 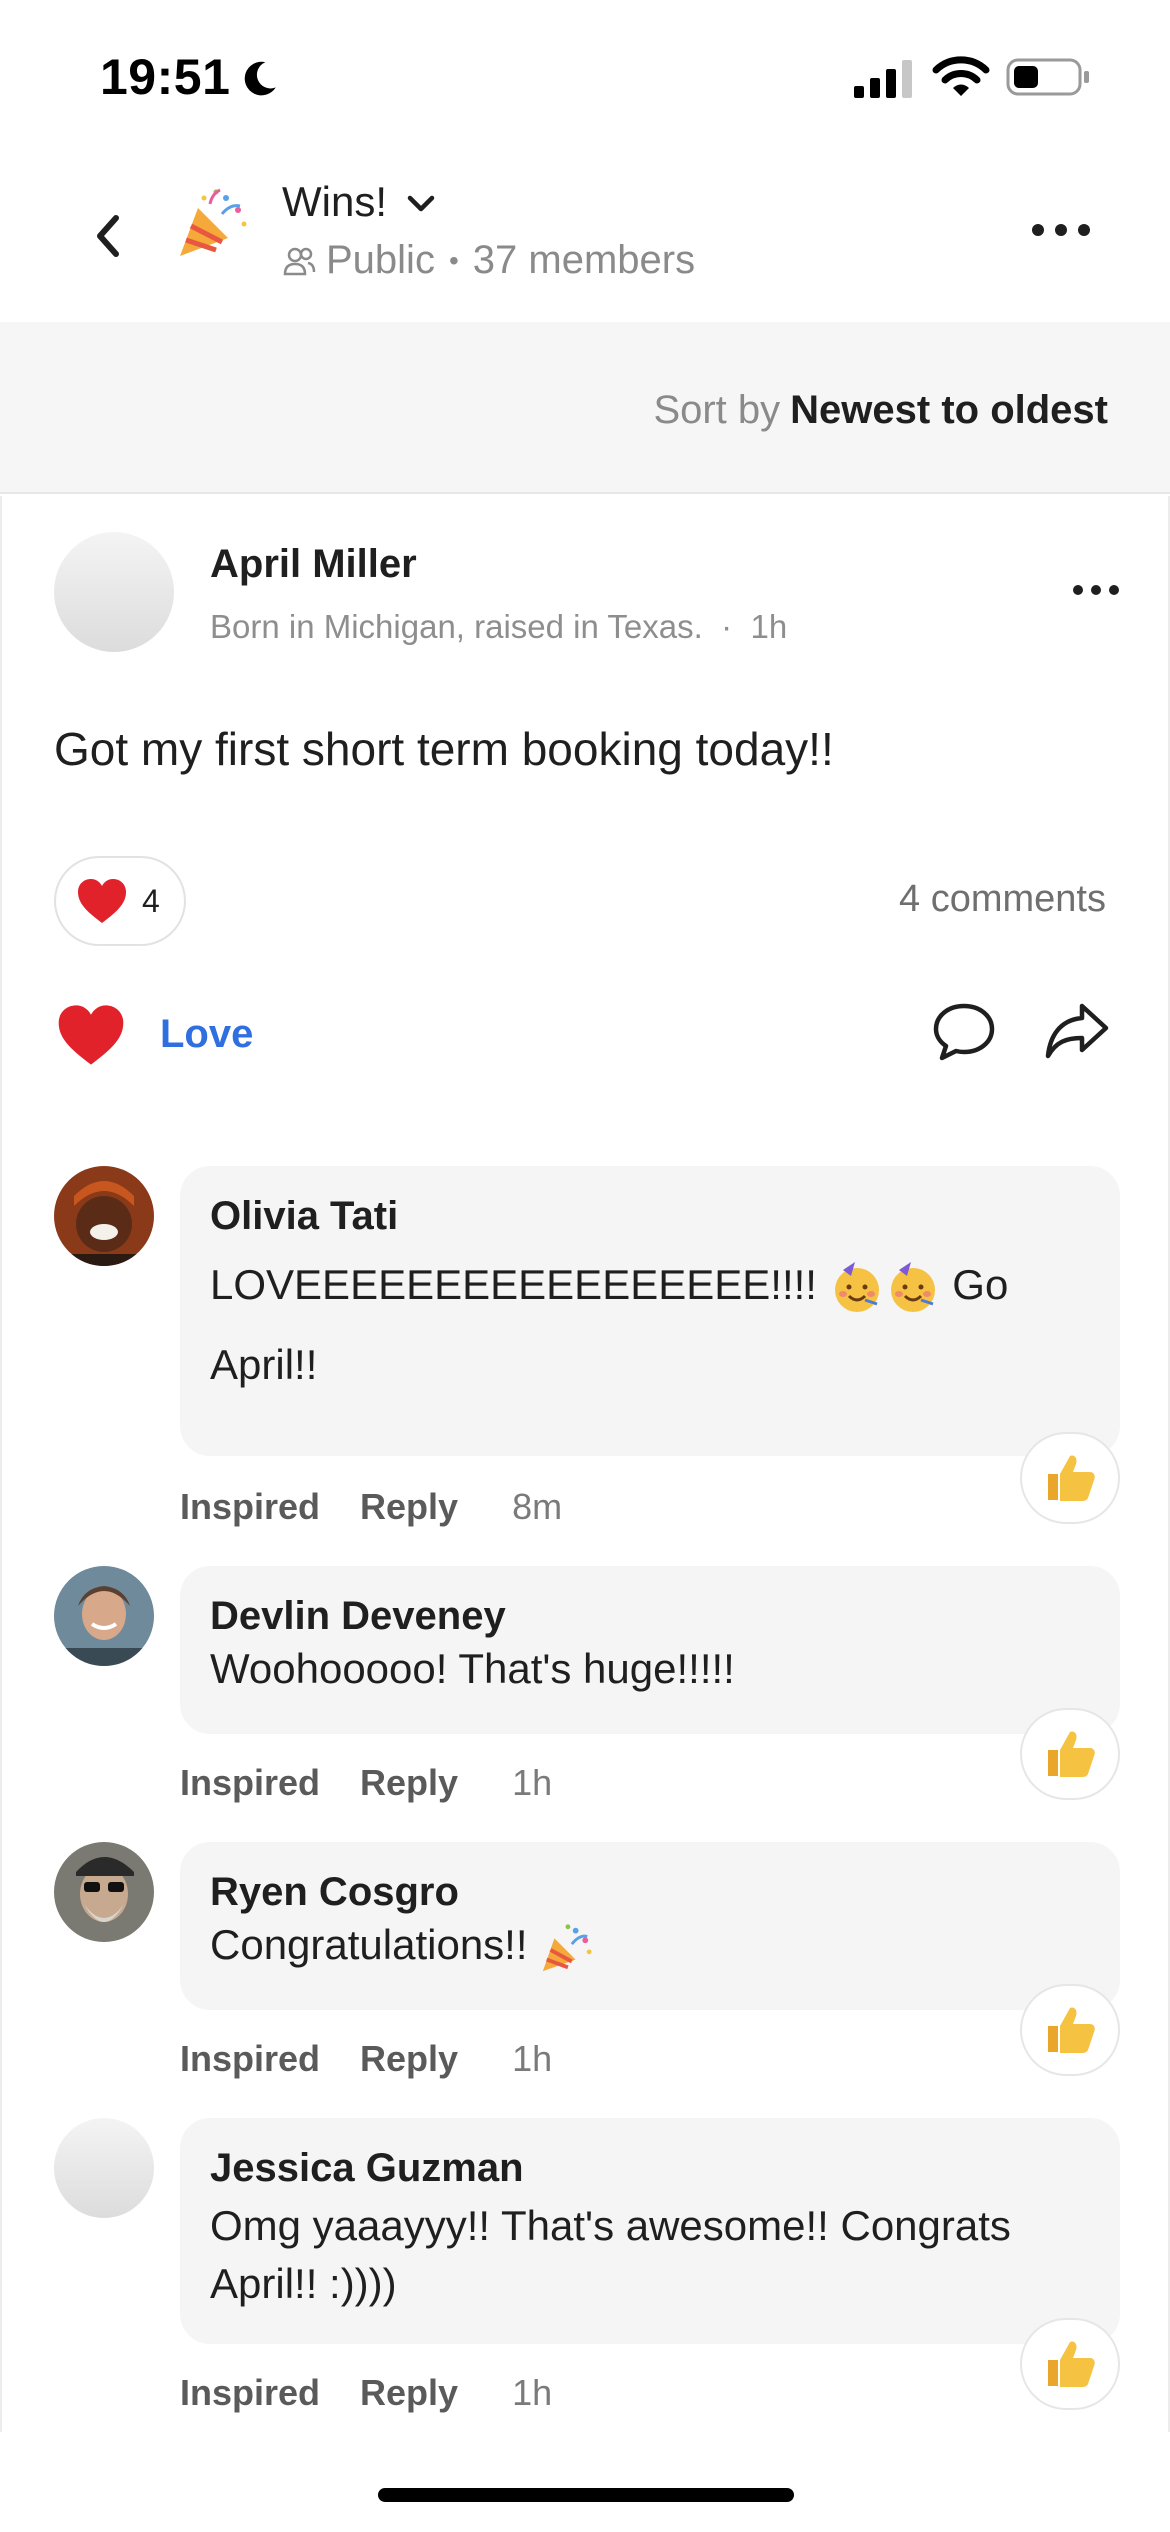 I want to click on comment-actions: Inspired Reply 8m, so click(x=371, y=1507).